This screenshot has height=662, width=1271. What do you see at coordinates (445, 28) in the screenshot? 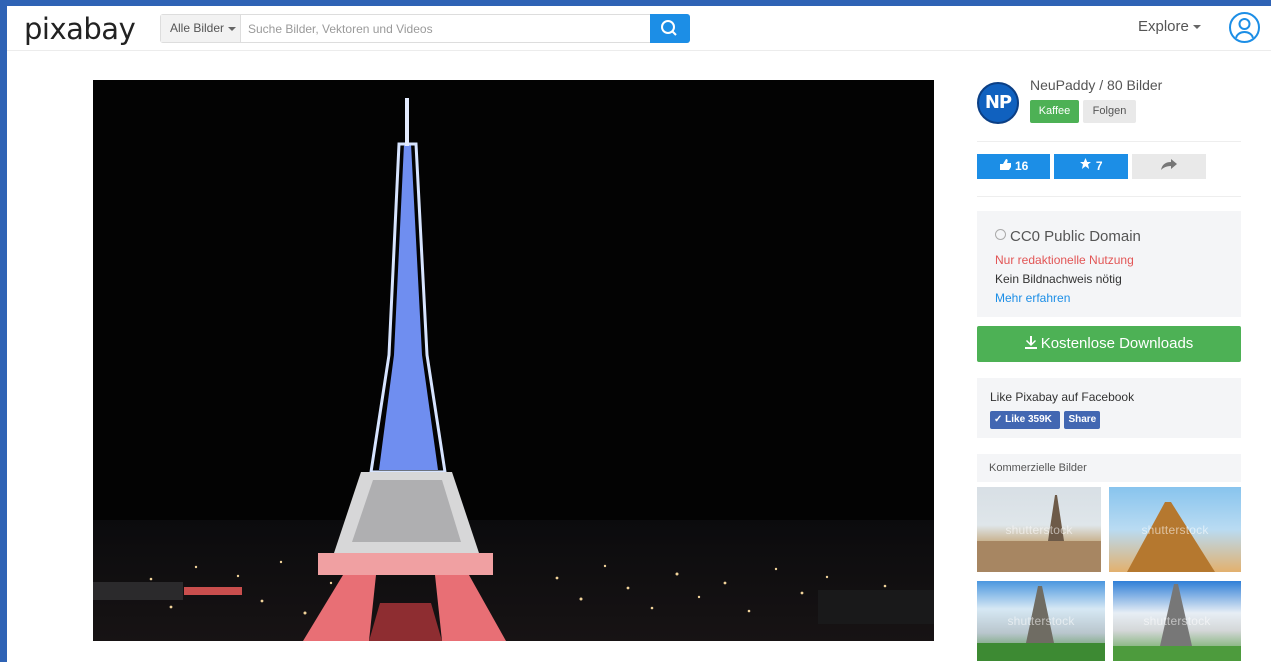
I see `search-input` at bounding box center [445, 28].